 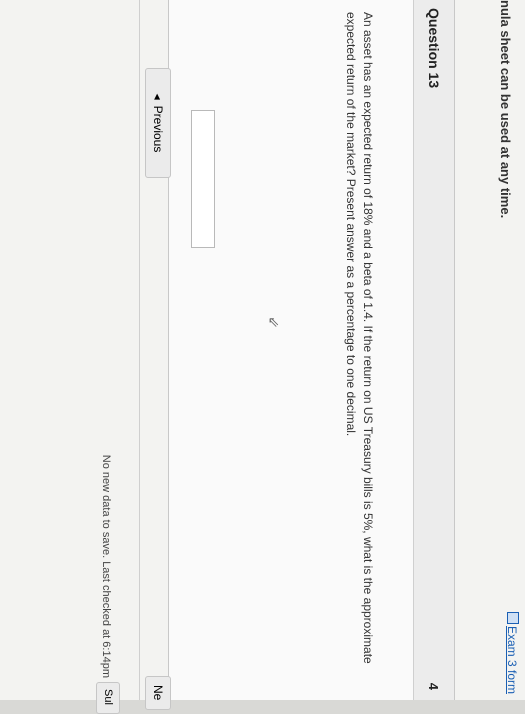 I want to click on submit-button-label: Sul, so click(x=108, y=697).